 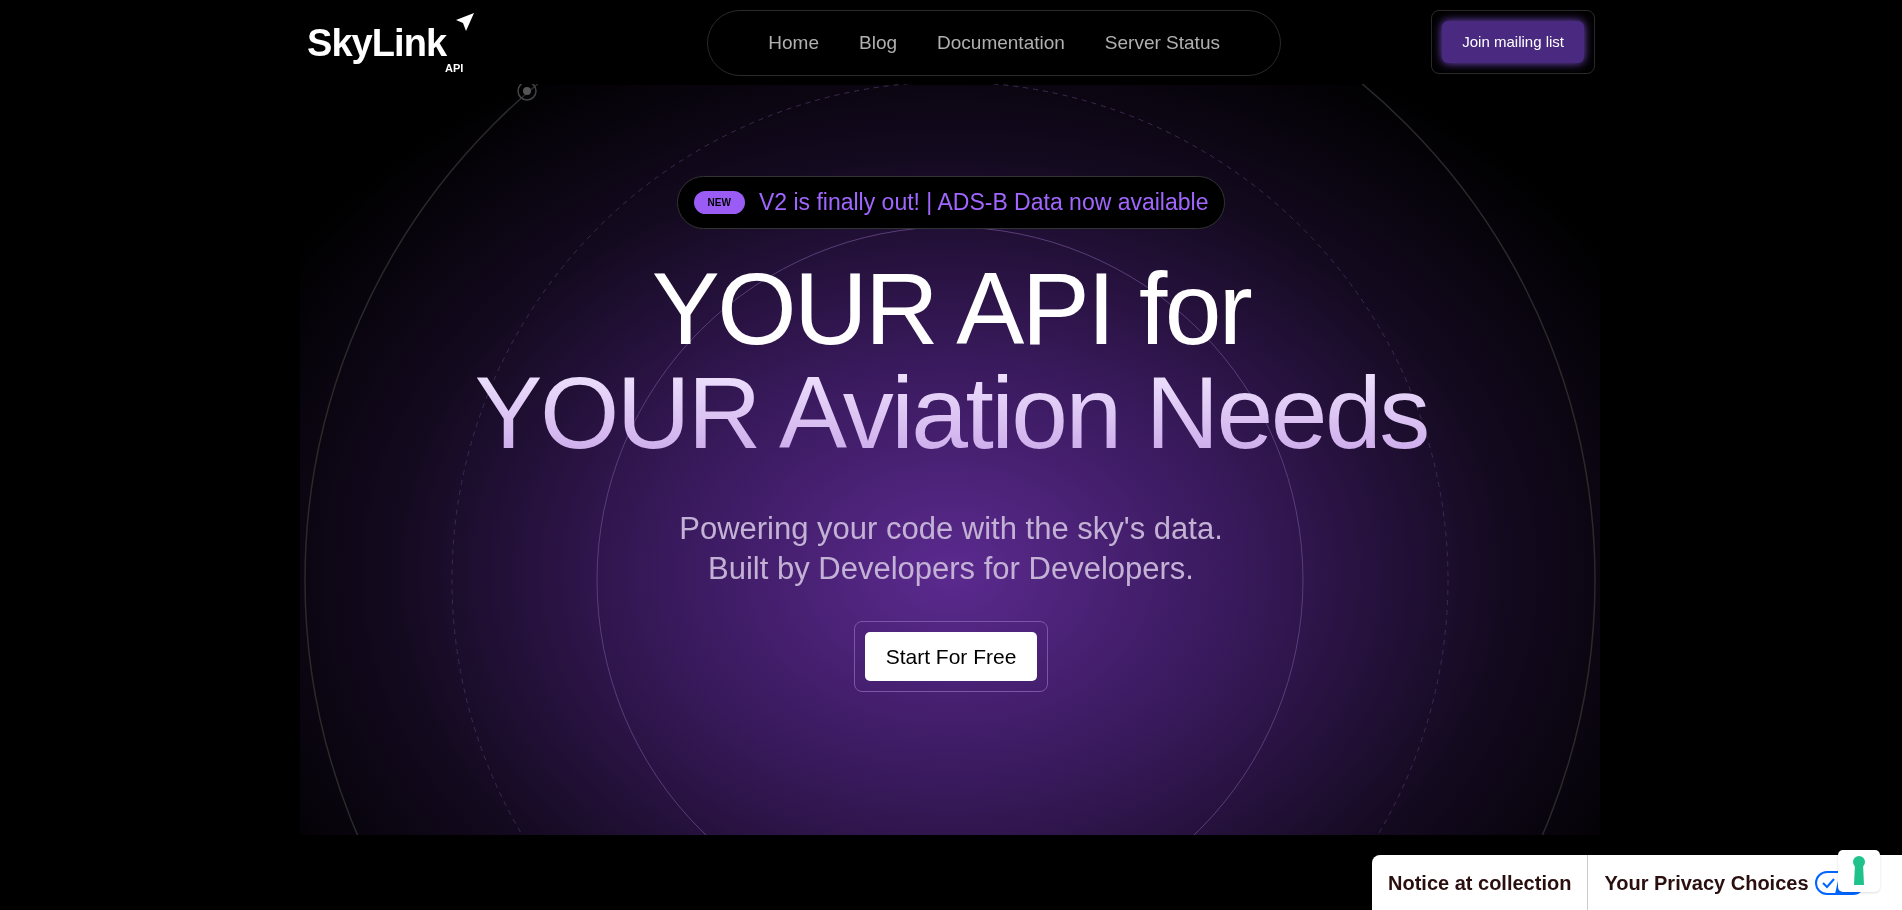 I want to click on join-mailing-list-button: Join mailing list, so click(x=1513, y=42).